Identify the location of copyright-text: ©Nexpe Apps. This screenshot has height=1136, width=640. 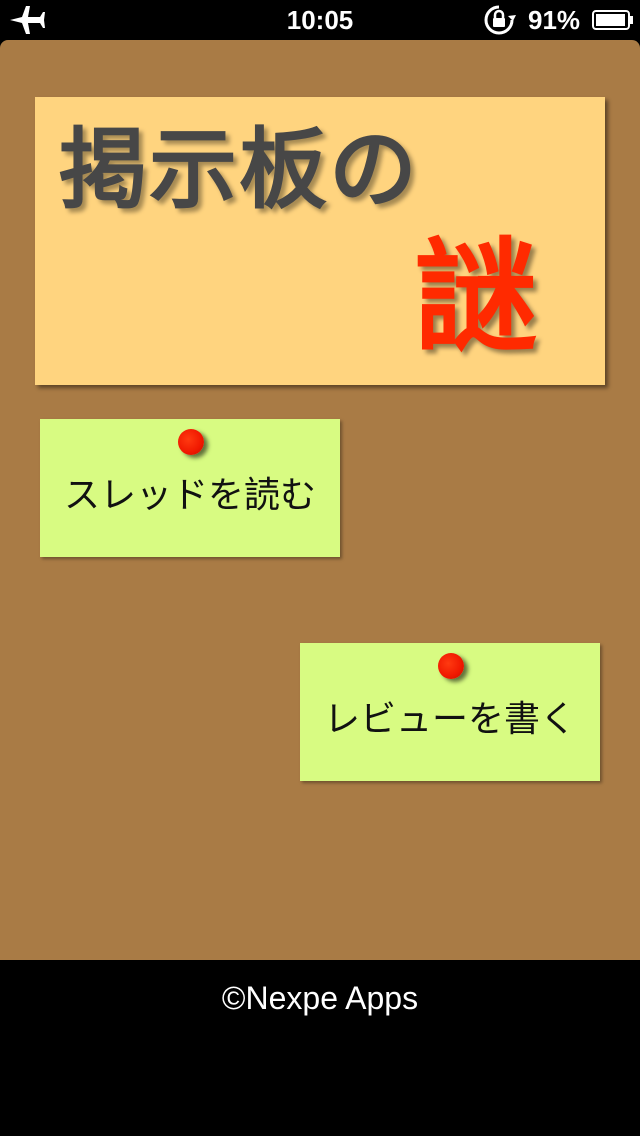
(320, 998).